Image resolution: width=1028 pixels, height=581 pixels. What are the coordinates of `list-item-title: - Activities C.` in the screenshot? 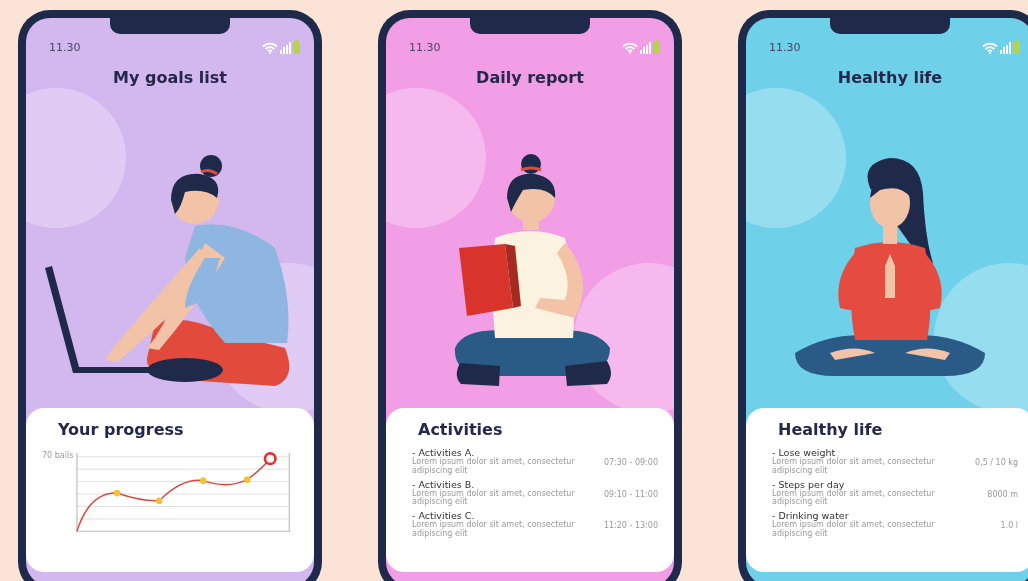 It's located at (443, 516).